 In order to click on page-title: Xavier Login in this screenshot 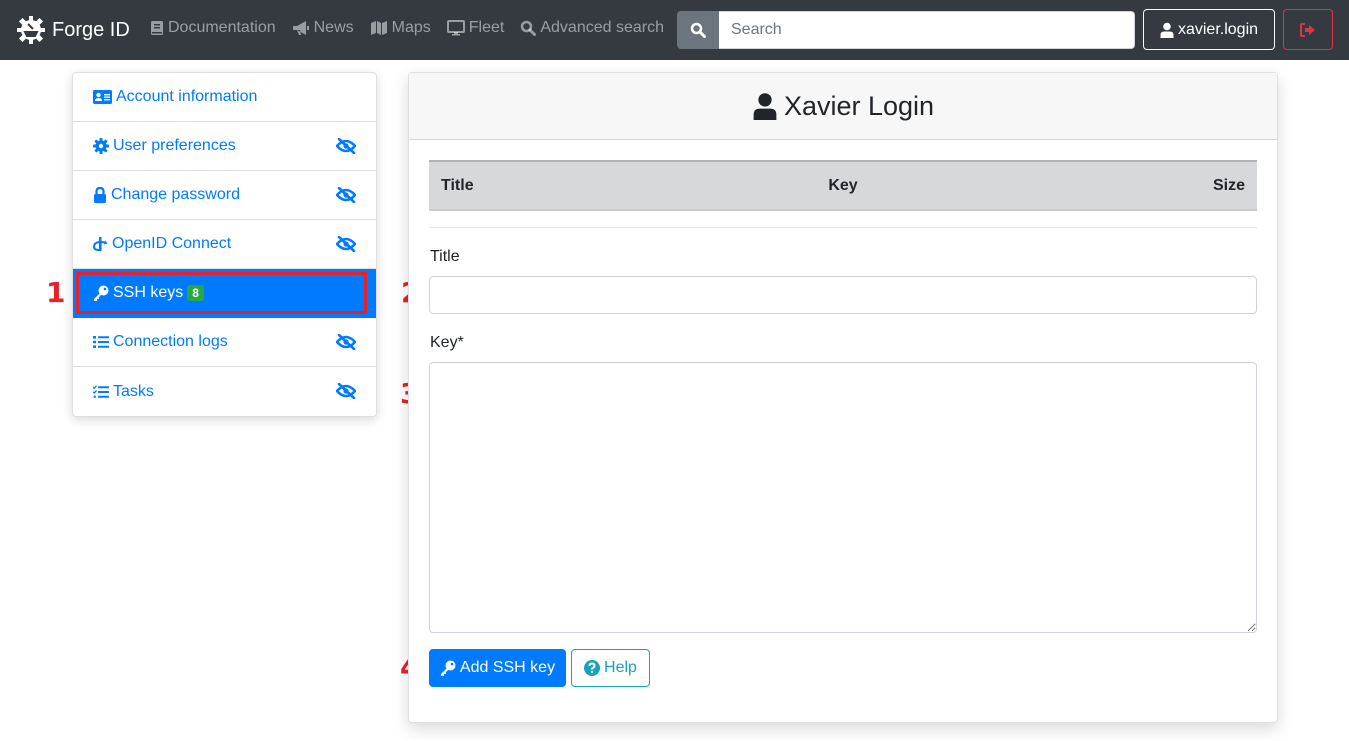, I will do `click(859, 105)`.